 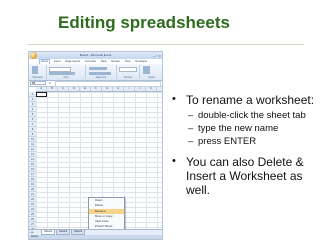 What do you see at coordinates (227, 141) in the screenshot?
I see `sub-bullet-text: press ENTER` at bounding box center [227, 141].